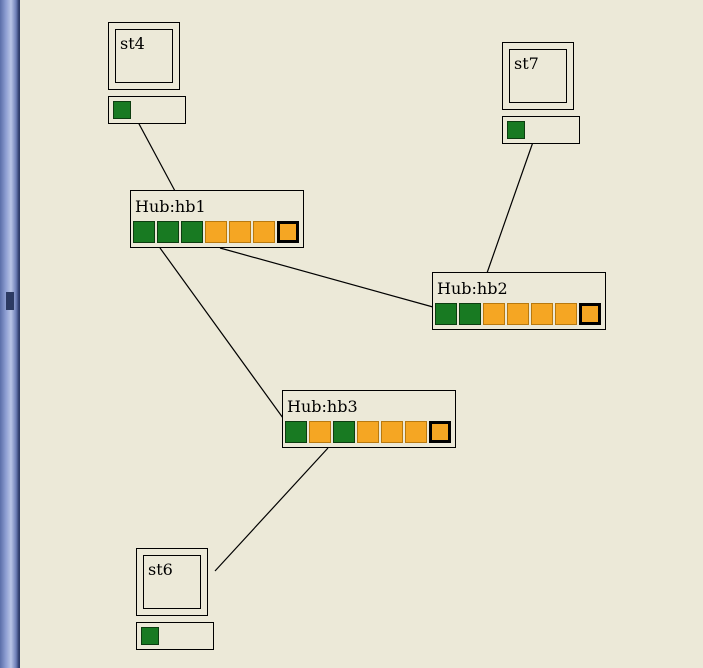 This screenshot has height=668, width=703. What do you see at coordinates (526, 63) in the screenshot?
I see `station-label: st7` at bounding box center [526, 63].